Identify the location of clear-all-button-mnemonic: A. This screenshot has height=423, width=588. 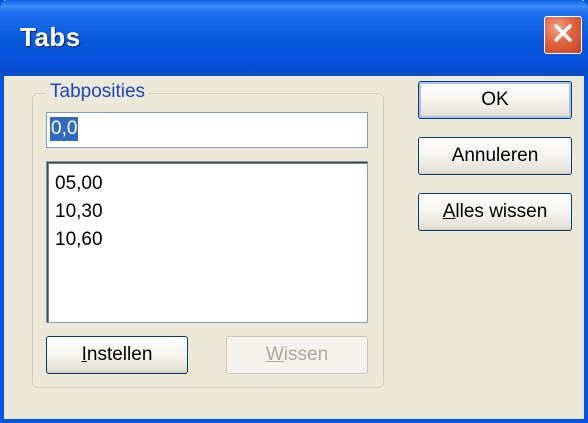
(449, 211).